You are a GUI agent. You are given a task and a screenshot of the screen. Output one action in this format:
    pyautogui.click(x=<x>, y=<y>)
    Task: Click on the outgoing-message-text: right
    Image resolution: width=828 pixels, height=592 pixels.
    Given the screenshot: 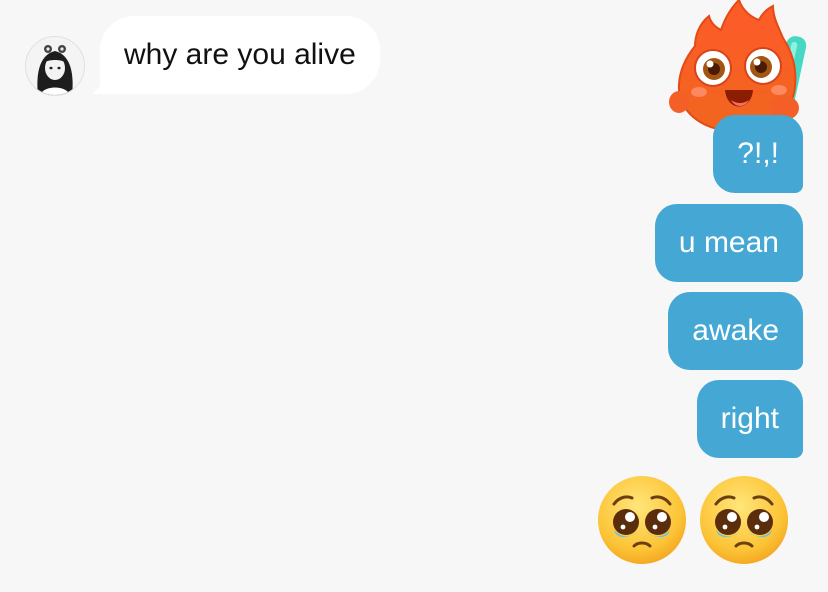 What is the action you would take?
    pyautogui.click(x=749, y=418)
    